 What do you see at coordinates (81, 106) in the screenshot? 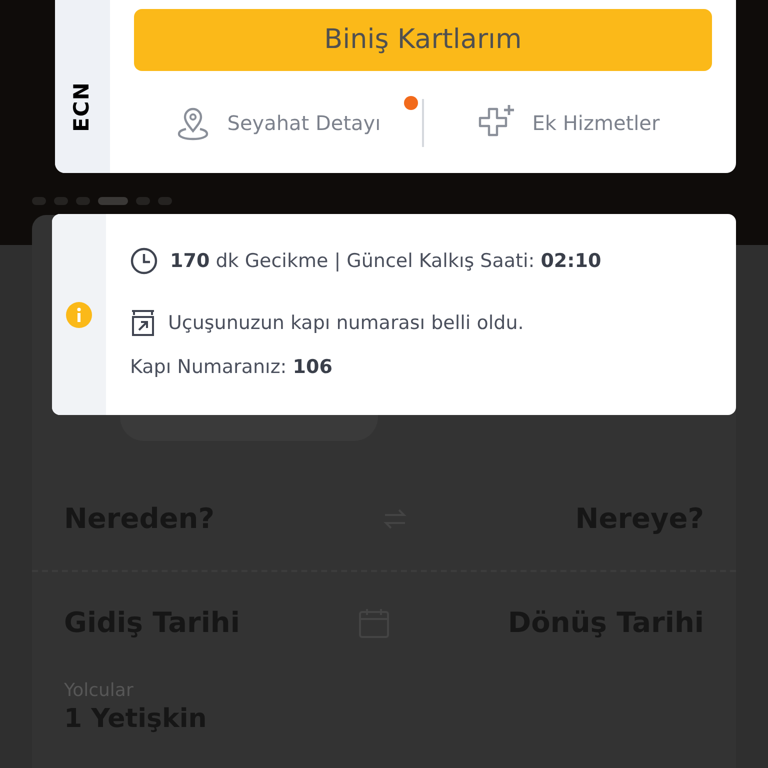
I see `cabin-code: ECN` at bounding box center [81, 106].